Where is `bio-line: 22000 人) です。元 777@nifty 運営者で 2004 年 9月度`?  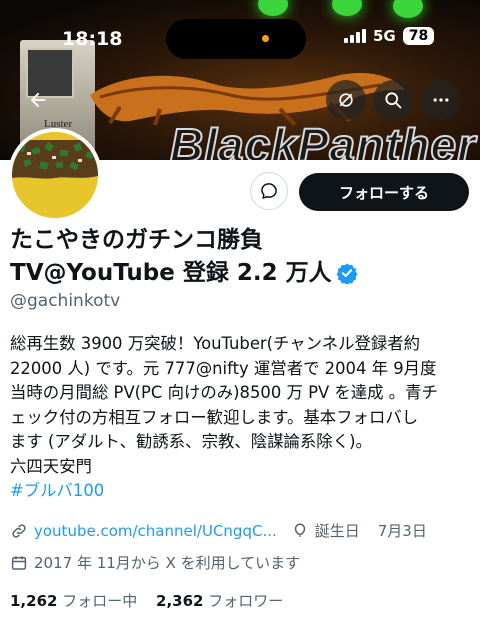 bio-line: 22000 人) です。元 777@nifty 運営者で 2004 年 9月度 is located at coordinates (223, 368).